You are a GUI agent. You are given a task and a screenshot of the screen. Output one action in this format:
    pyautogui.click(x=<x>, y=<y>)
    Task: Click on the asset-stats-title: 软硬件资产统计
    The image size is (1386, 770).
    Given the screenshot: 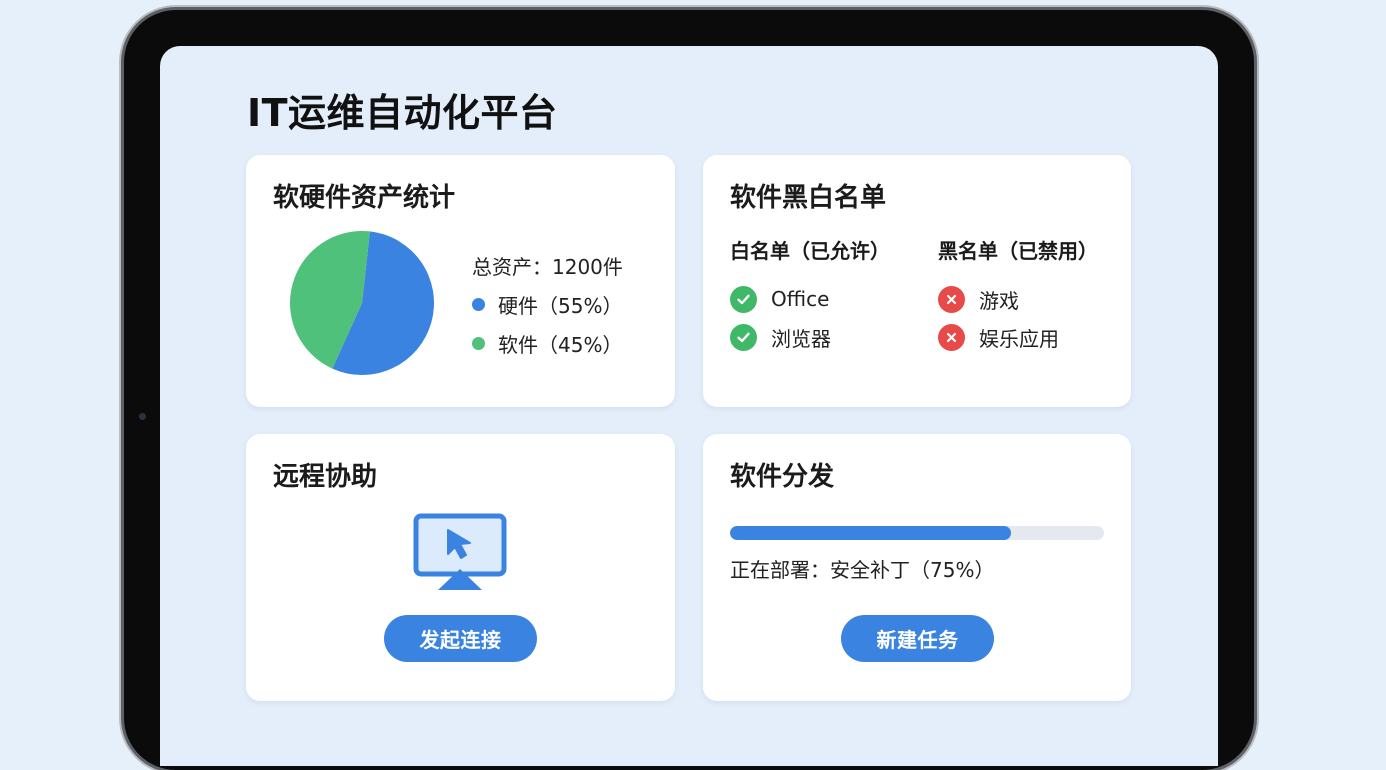 What is the action you would take?
    pyautogui.click(x=364, y=198)
    